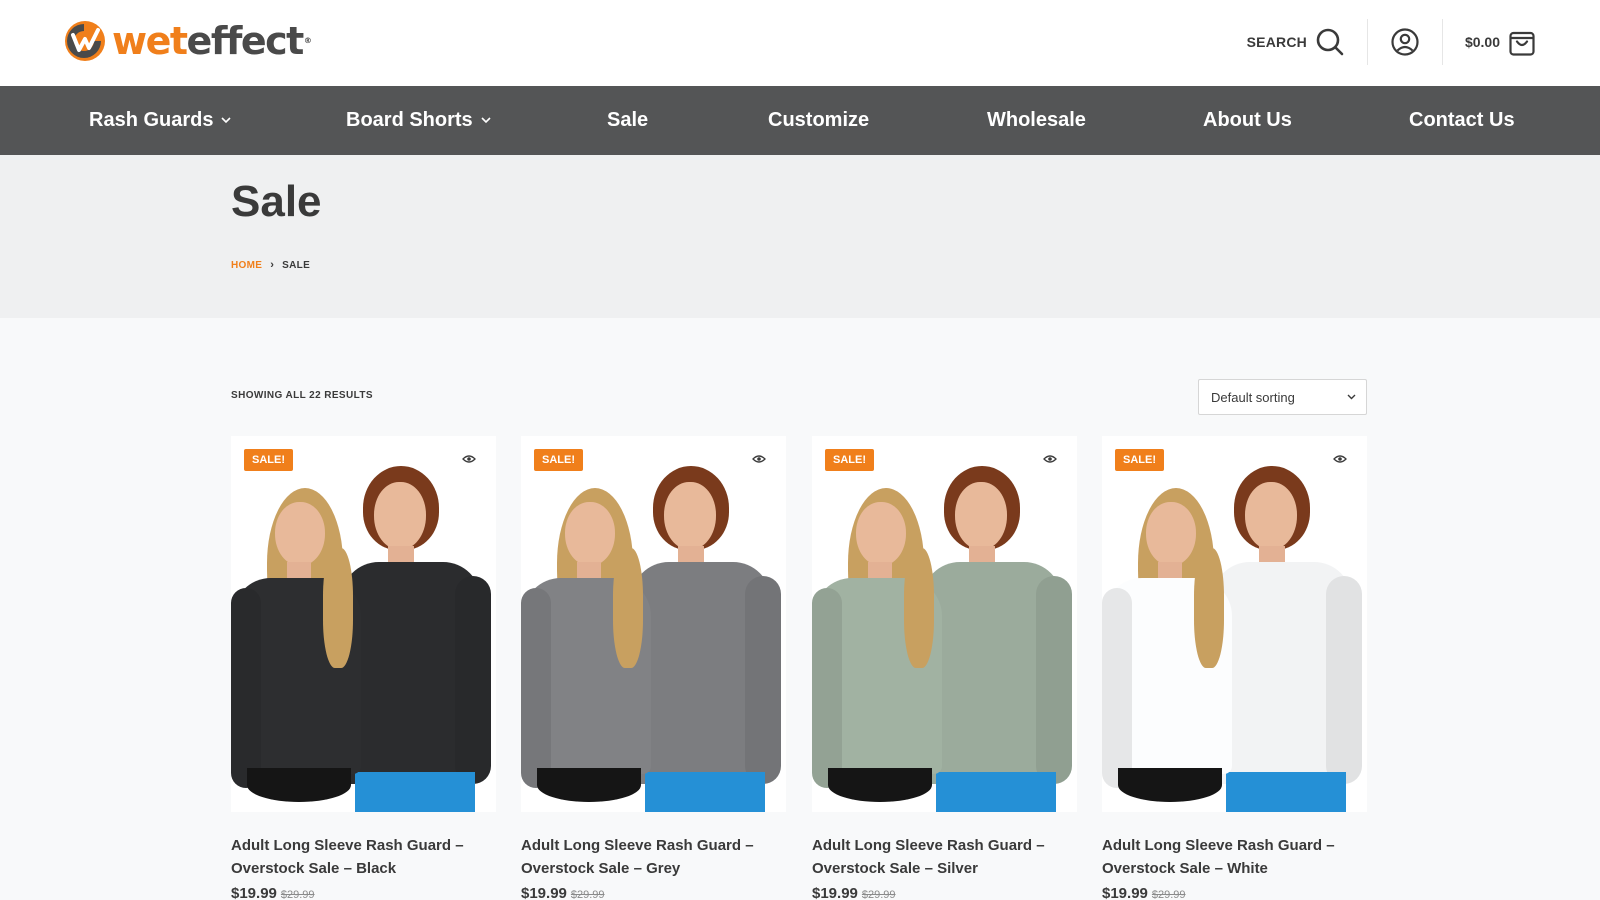  I want to click on nav-item-label: Board Shorts, so click(409, 120).